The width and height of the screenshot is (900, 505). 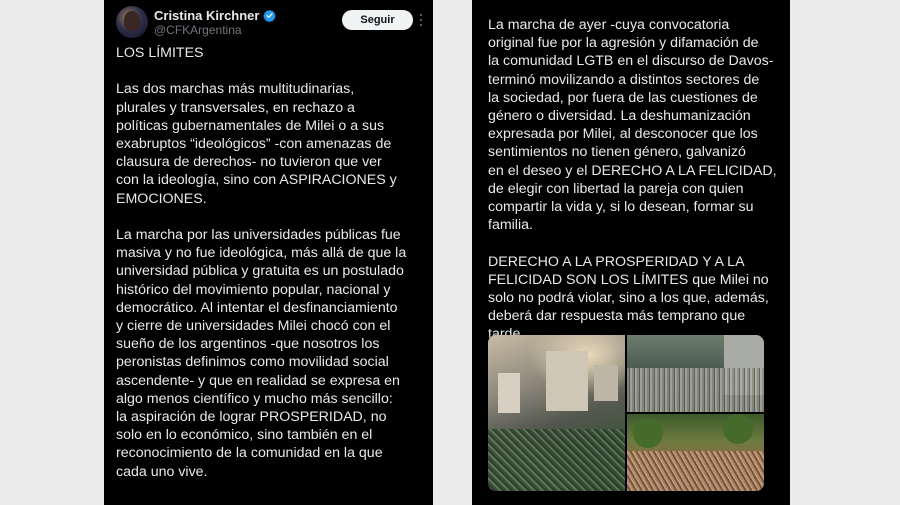 I want to click on author-display-name: Cristina Kirchner, so click(x=206, y=15).